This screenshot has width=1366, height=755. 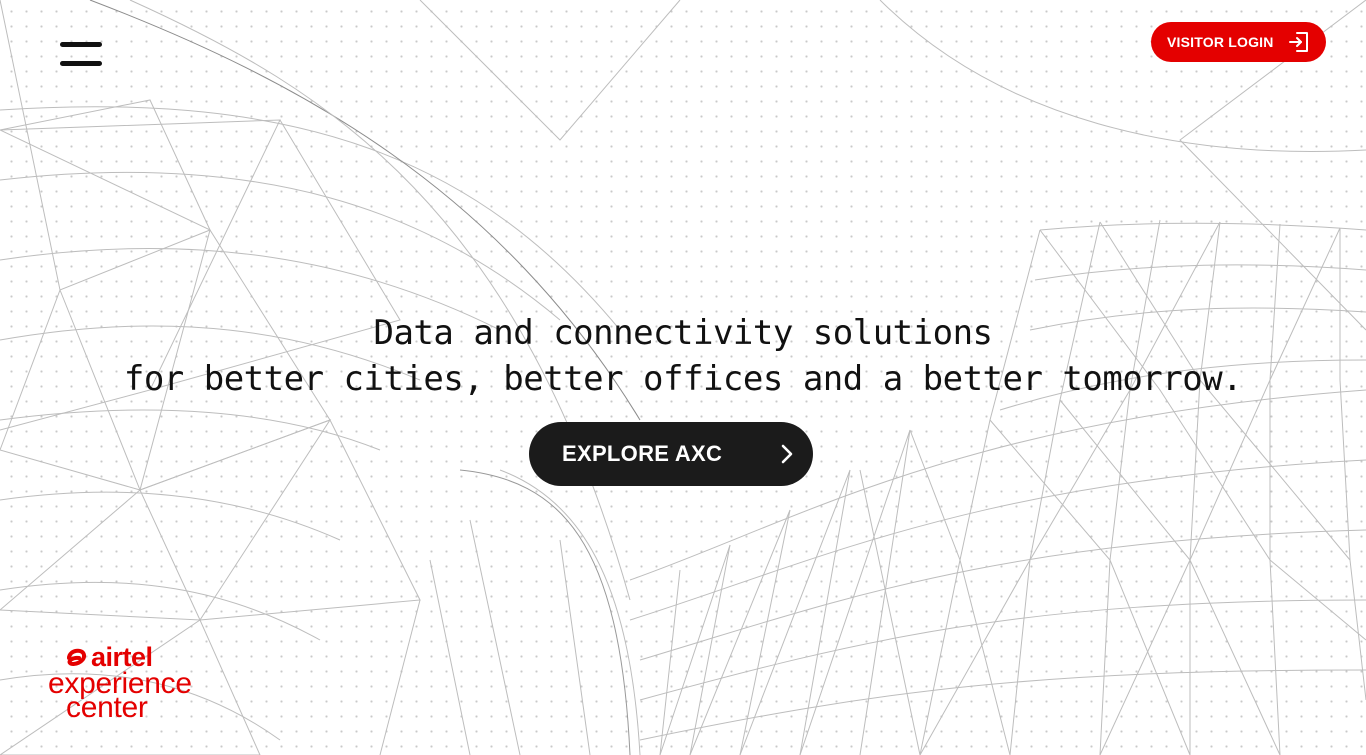 What do you see at coordinates (642, 453) in the screenshot?
I see `explore-axc-label: EXPLORE AXC` at bounding box center [642, 453].